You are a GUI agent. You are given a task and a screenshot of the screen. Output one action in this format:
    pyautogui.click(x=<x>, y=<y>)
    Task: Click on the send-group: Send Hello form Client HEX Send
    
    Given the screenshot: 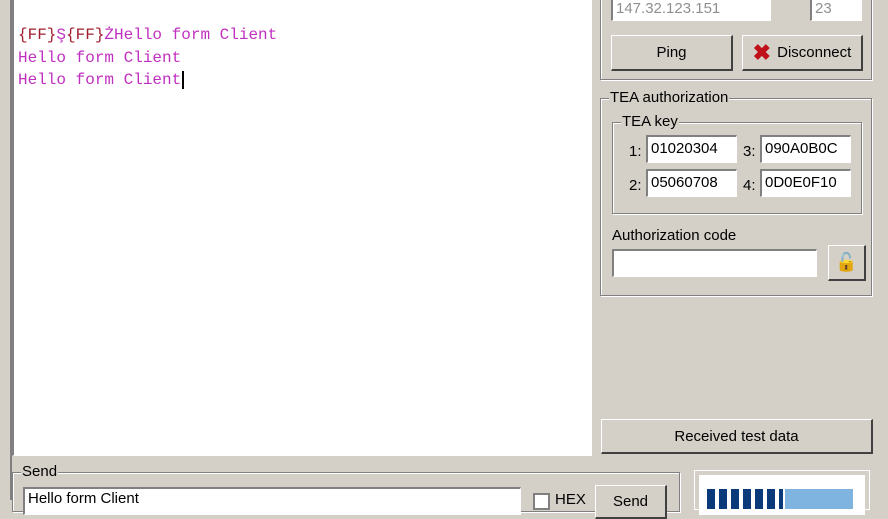 What is the action you would take?
    pyautogui.click(x=346, y=491)
    